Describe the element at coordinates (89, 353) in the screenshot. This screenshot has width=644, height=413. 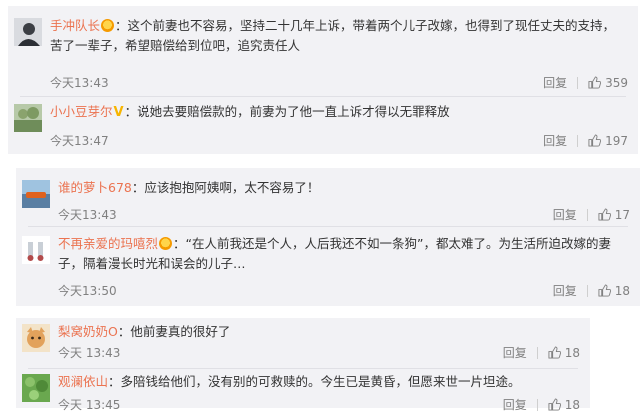
I see `timestamp: 今天 13:43` at that location.